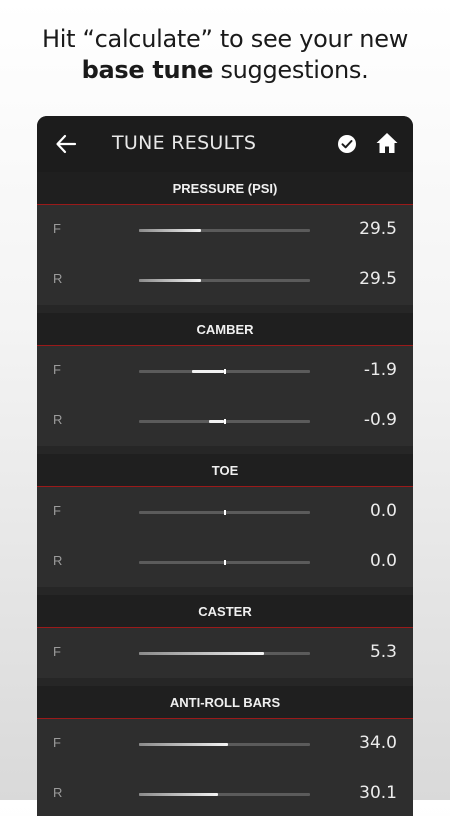  Describe the element at coordinates (378, 793) in the screenshot. I see `tune-value: 30.1` at that location.